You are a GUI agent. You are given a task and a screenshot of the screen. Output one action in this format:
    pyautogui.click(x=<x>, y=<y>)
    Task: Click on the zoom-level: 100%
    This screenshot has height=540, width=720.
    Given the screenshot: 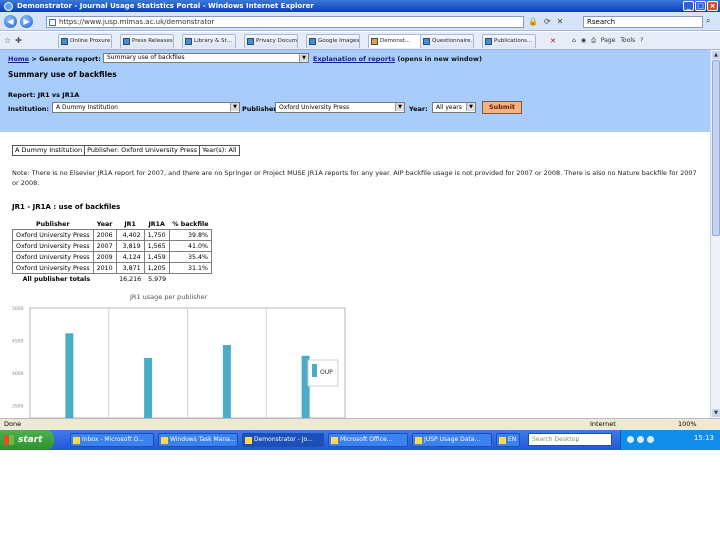 What is the action you would take?
    pyautogui.click(x=687, y=424)
    